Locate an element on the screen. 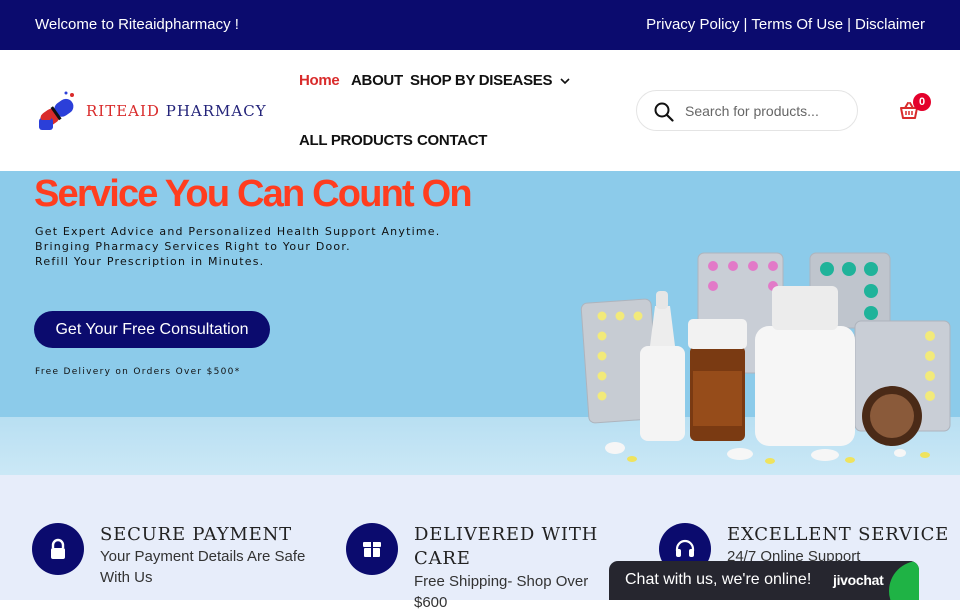  hero-line: Refill Your Prescription in Minutes. is located at coordinates (150, 261).